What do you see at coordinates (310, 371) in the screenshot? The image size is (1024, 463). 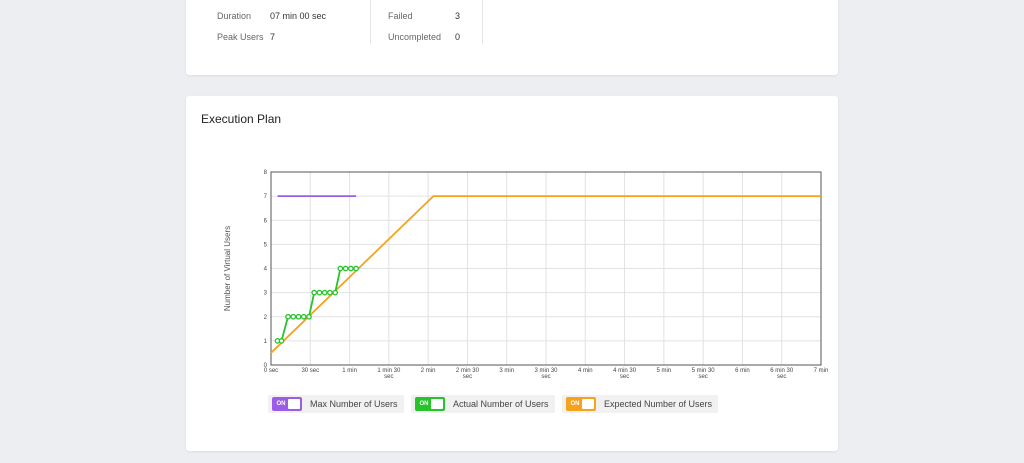 I see `x-tick-label: 30 sec` at bounding box center [310, 371].